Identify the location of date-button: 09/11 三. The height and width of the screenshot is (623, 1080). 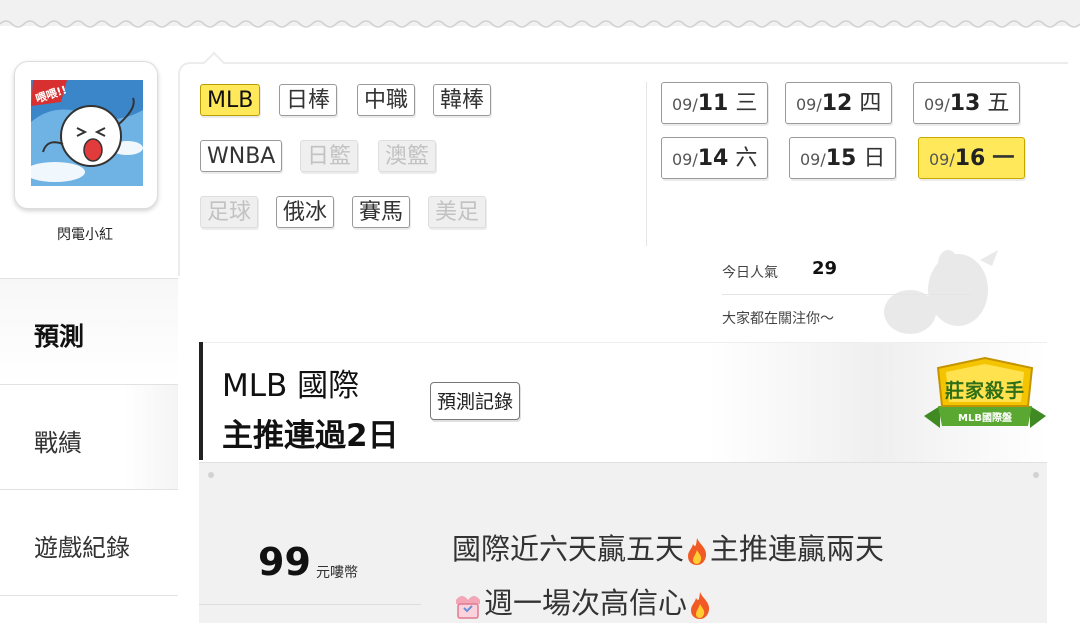
(715, 103).